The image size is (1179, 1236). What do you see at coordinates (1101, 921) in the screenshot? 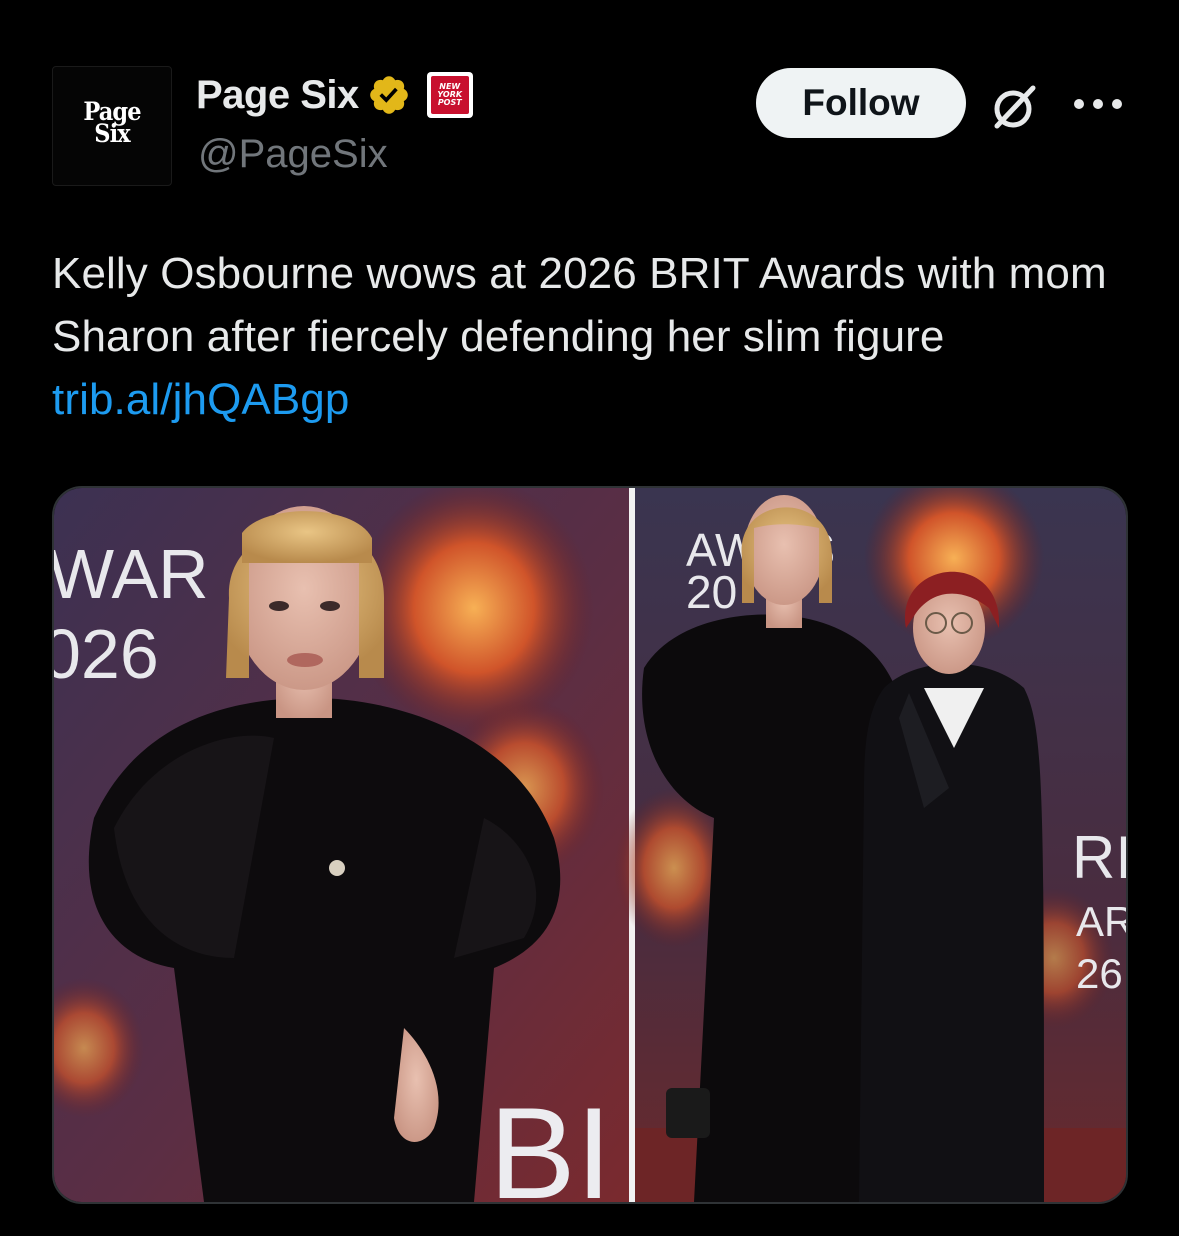
I see `right-side-text-2: AR` at bounding box center [1101, 921].